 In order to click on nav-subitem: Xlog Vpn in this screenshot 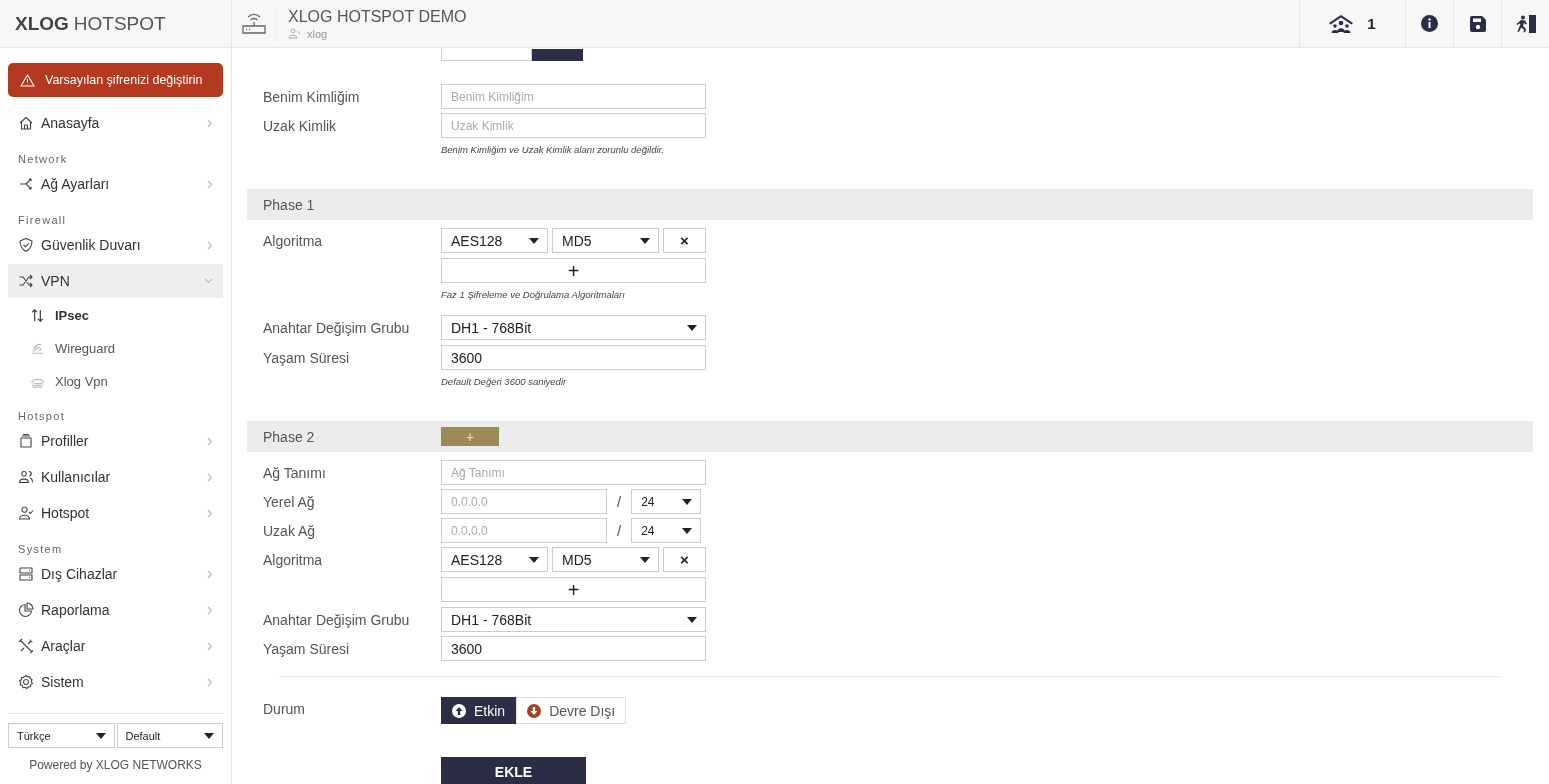, I will do `click(115, 381)`.